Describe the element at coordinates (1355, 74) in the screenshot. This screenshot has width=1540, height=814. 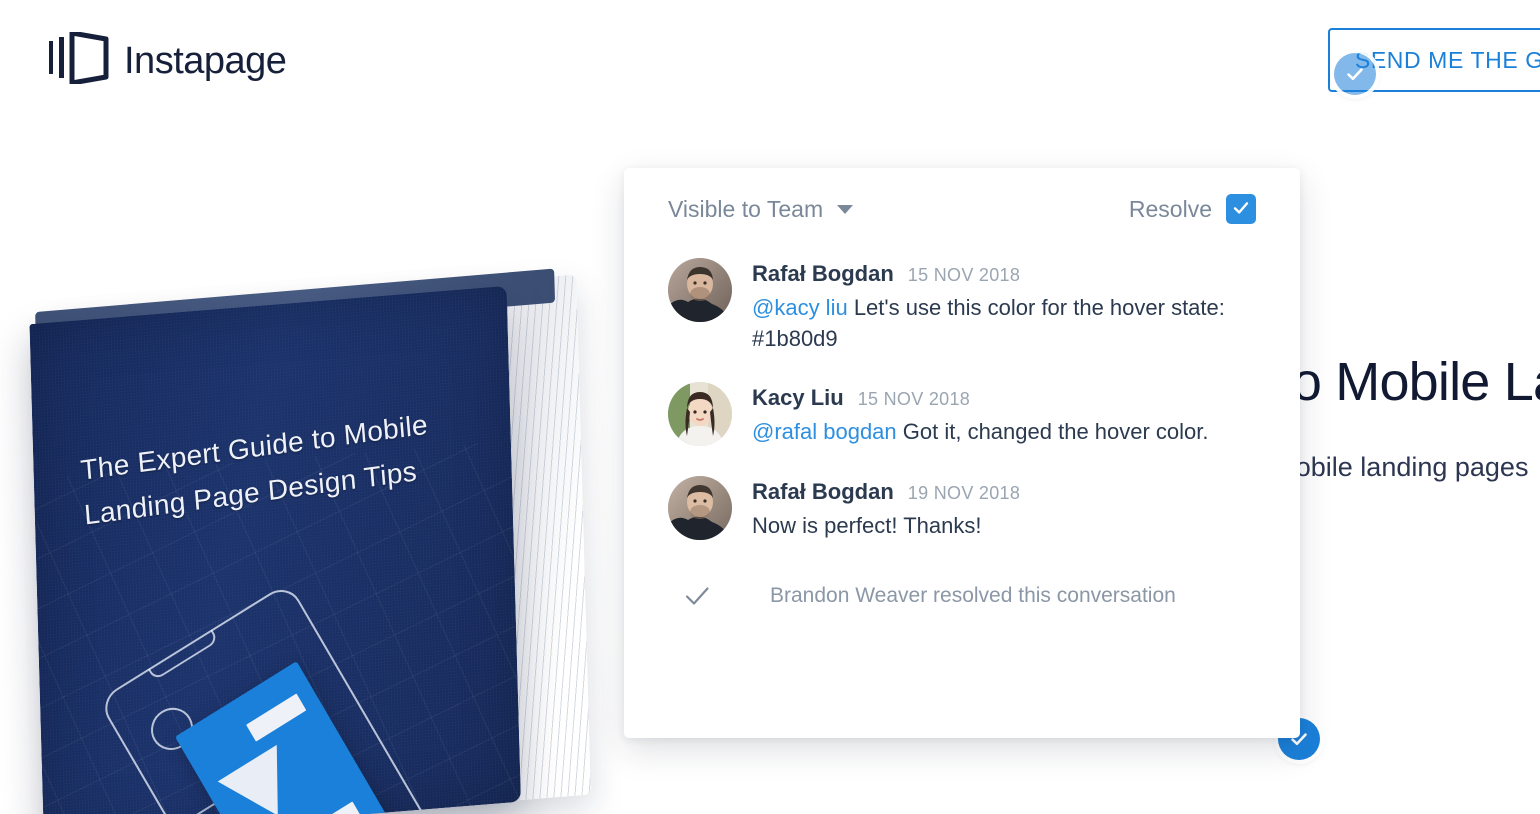
I see `header-check-badge-icon` at that location.